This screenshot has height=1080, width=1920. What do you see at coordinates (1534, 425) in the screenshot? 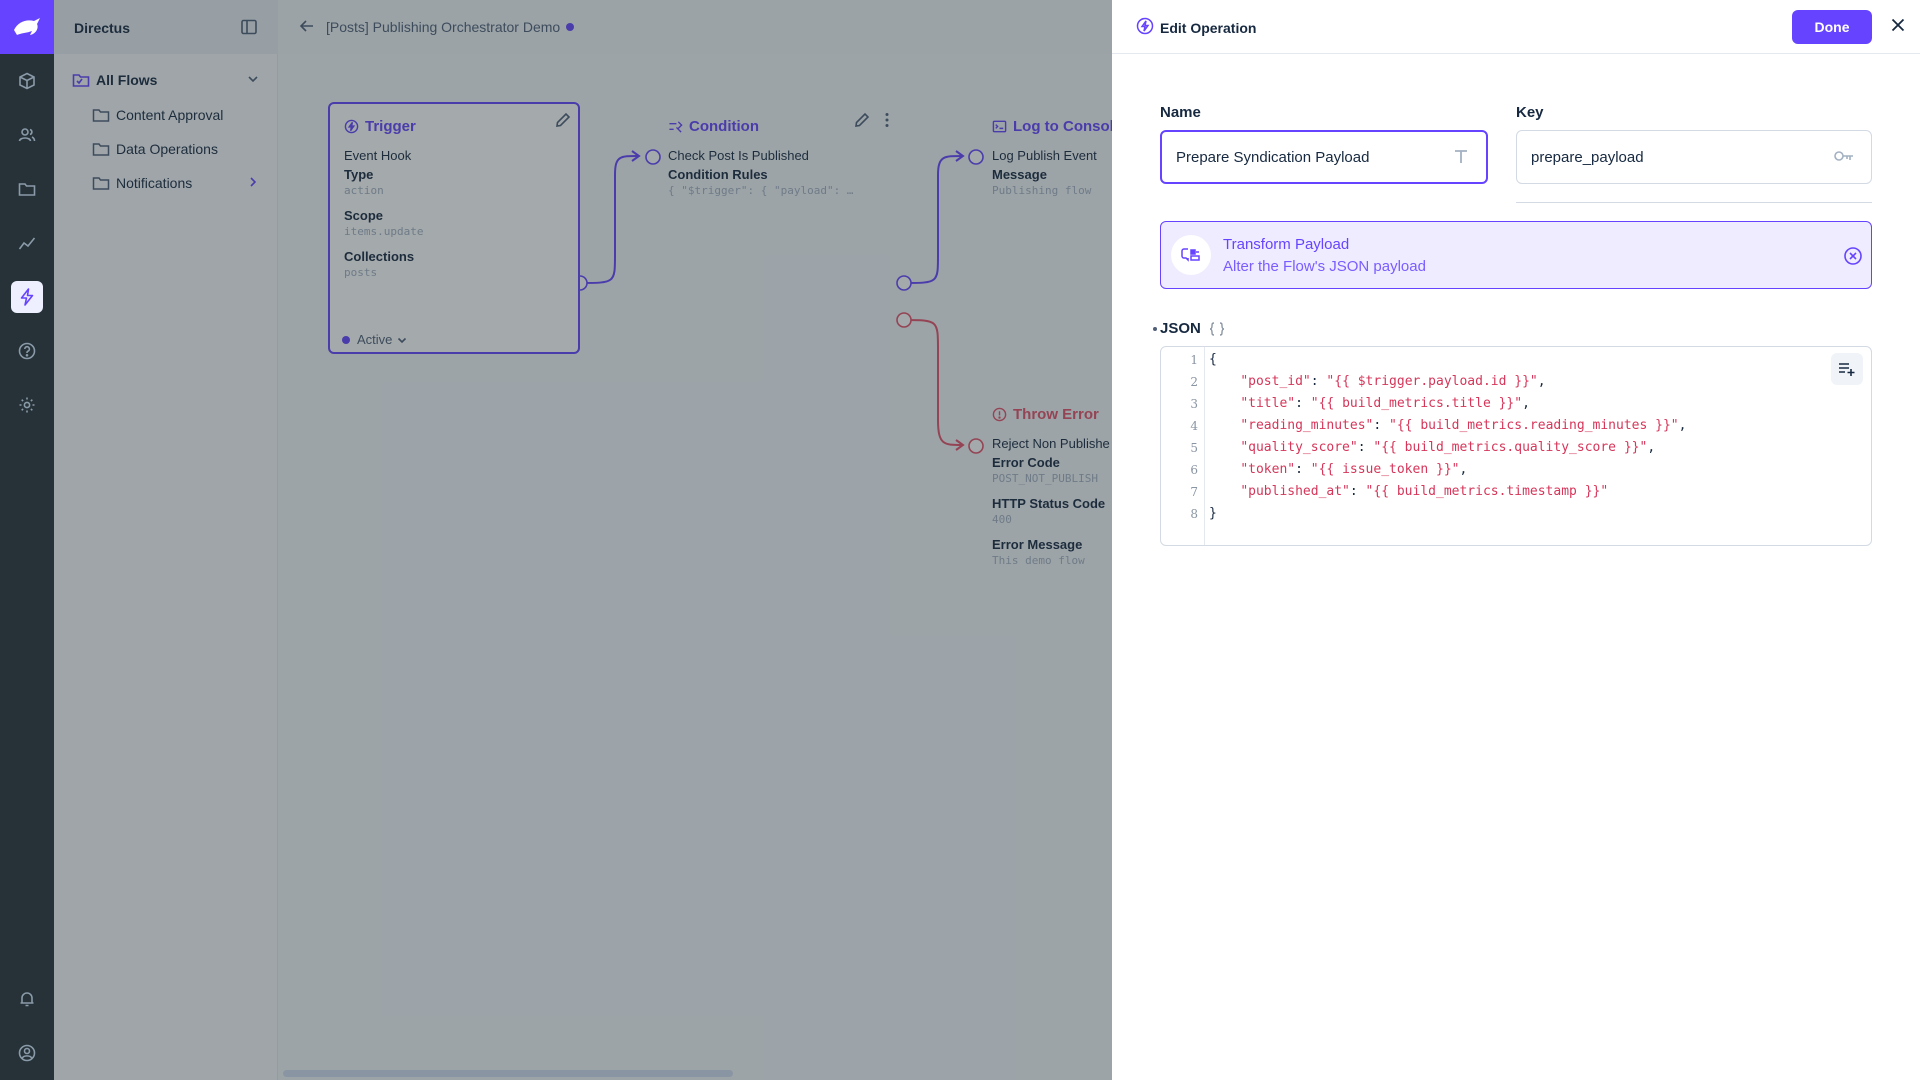
I see `code-value: "{{ build_metrics.reading_minutes }}"` at bounding box center [1534, 425].